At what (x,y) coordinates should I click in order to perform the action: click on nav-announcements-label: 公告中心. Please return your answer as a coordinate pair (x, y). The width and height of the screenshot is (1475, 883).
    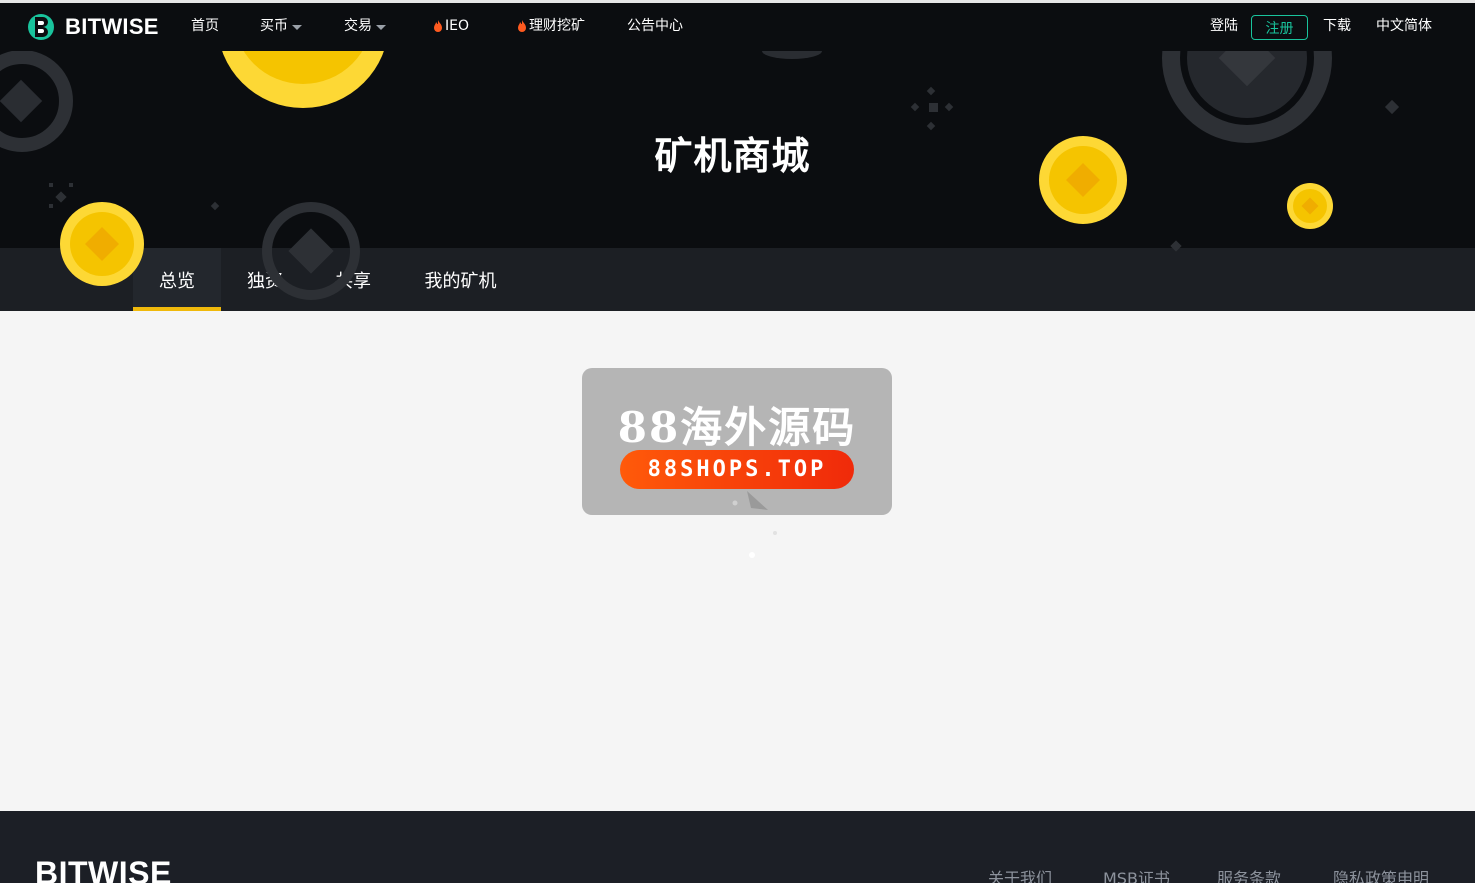
    Looking at the image, I should click on (655, 26).